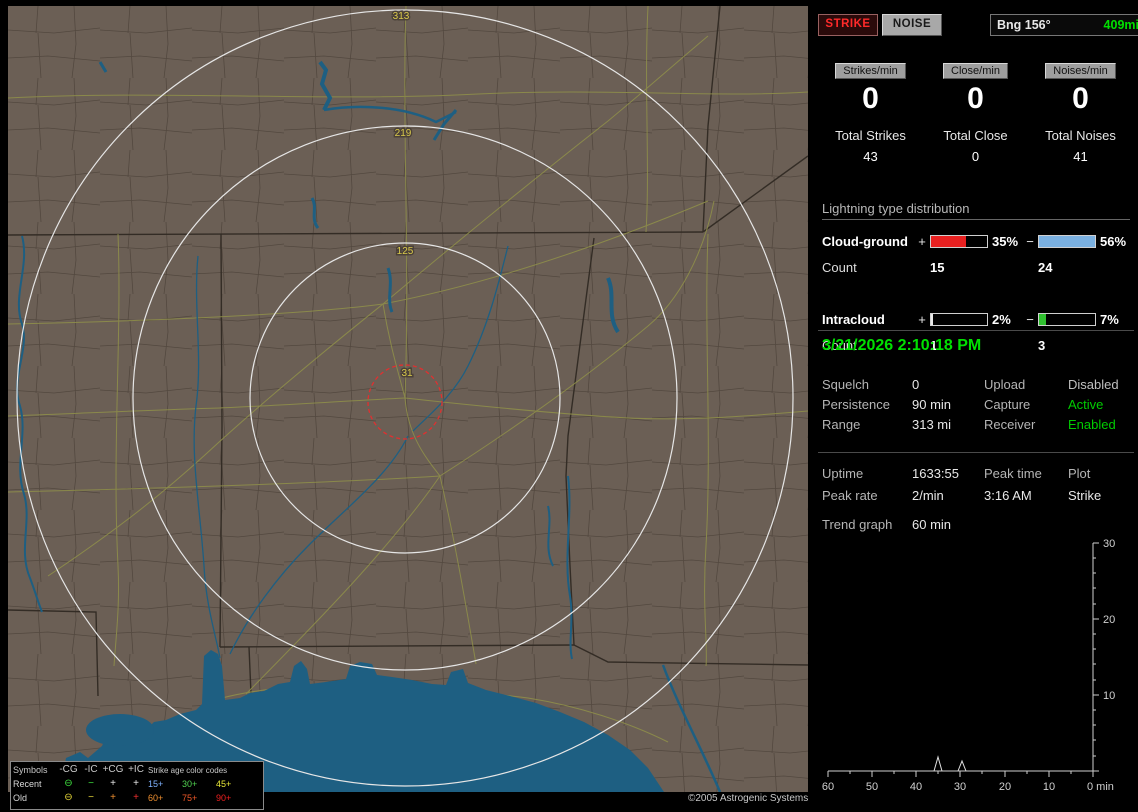  I want to click on x-tick-0-min: 0 min, so click(1100, 787).